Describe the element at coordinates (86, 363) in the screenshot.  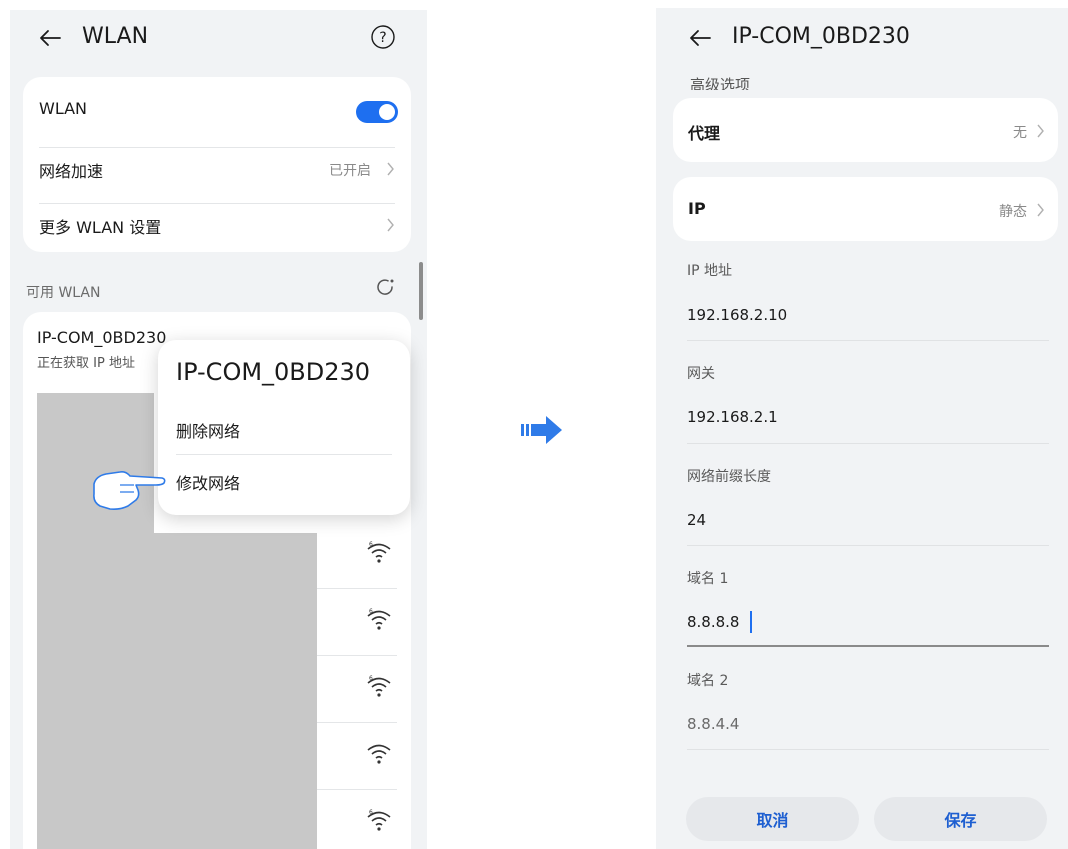
I see `network-status: 正在获取 IP 地址` at that location.